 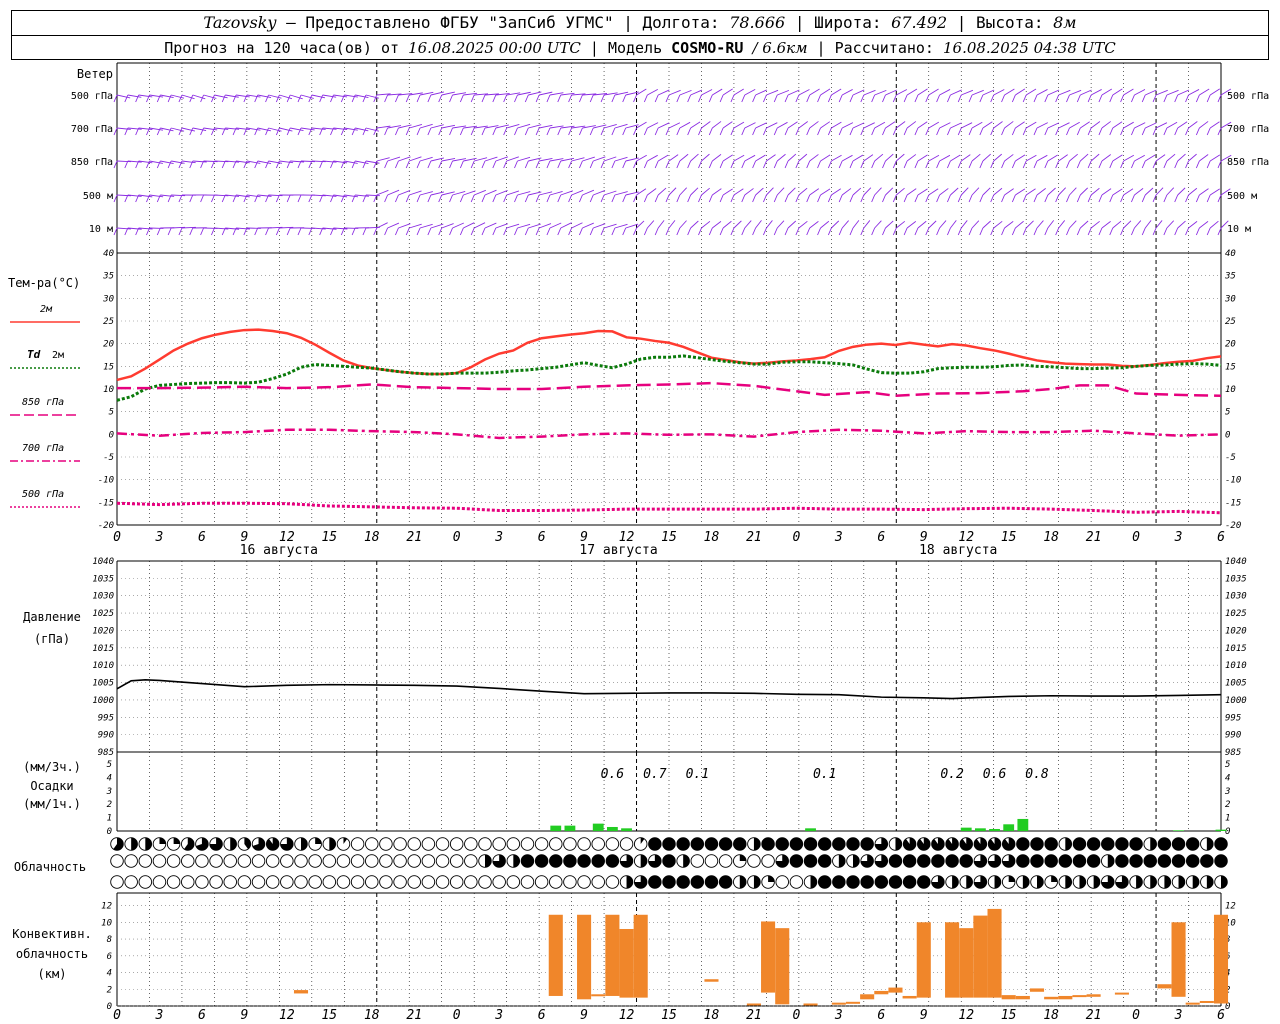 What do you see at coordinates (52, 804) in the screenshot?
I see `precip-unit-1h: (мм/1ч.)` at bounding box center [52, 804].